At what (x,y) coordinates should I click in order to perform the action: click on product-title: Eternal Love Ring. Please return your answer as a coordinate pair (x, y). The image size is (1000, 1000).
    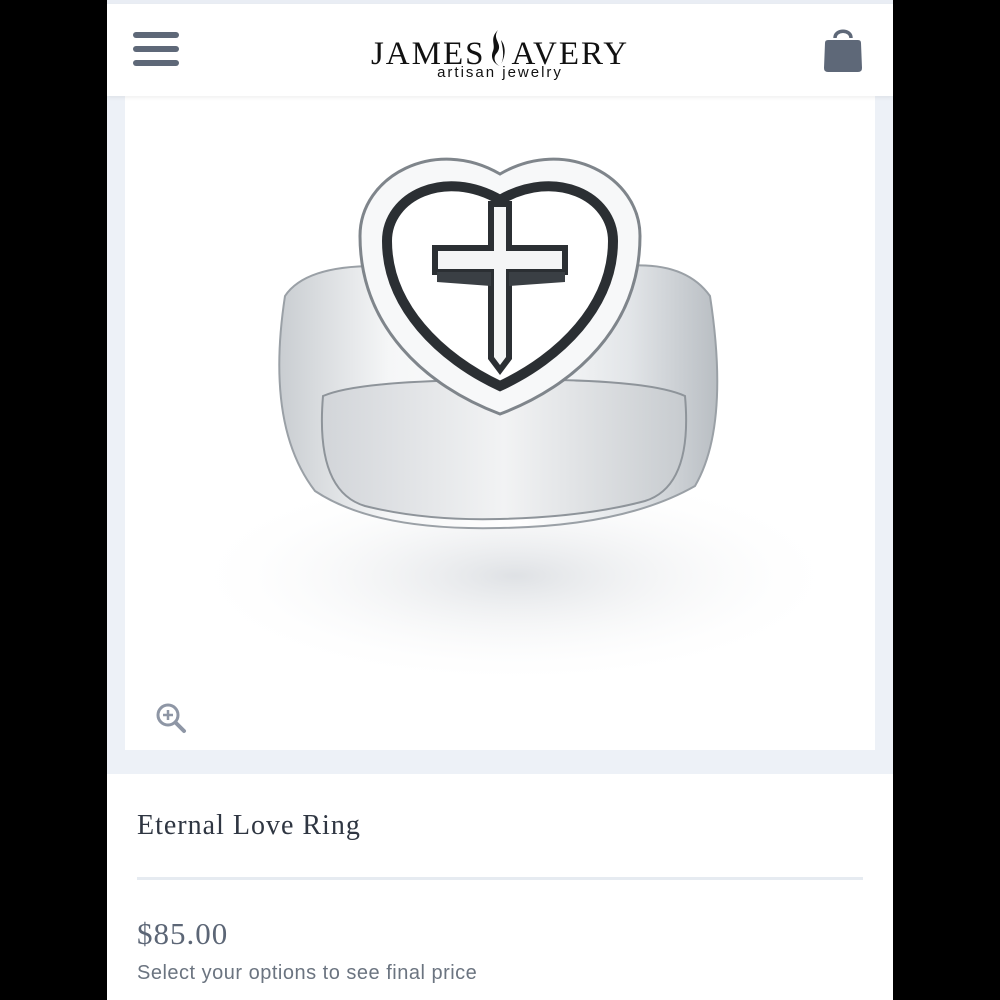
    Looking at the image, I should click on (249, 825).